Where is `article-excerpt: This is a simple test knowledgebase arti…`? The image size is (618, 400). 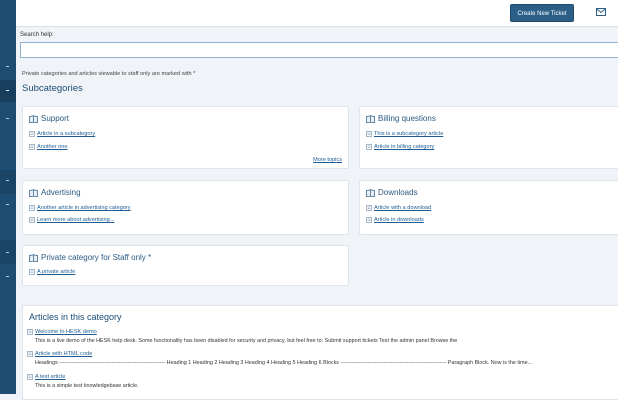
article-excerpt: This is a simple test knowledgebase arti… is located at coordinates (87, 386).